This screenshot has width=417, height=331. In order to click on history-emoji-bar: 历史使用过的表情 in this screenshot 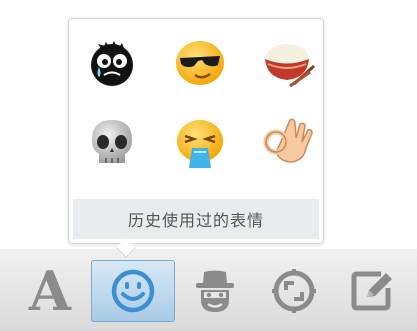, I will do `click(196, 219)`.